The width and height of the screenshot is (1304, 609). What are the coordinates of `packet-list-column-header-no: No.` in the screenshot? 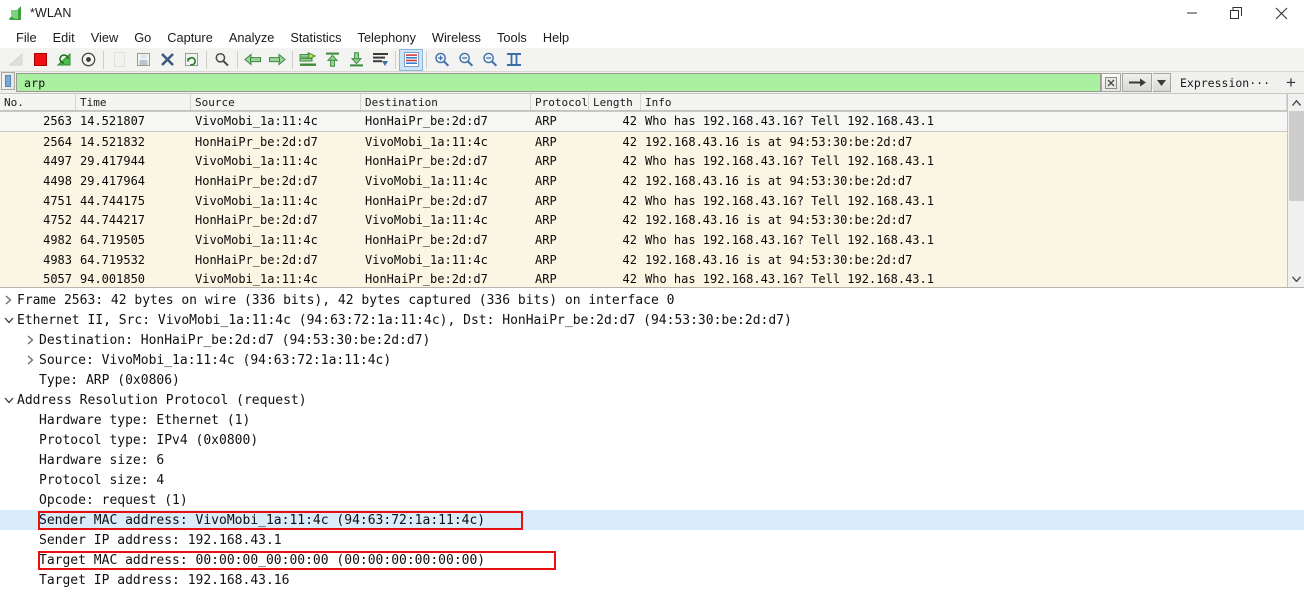 It's located at (38, 102).